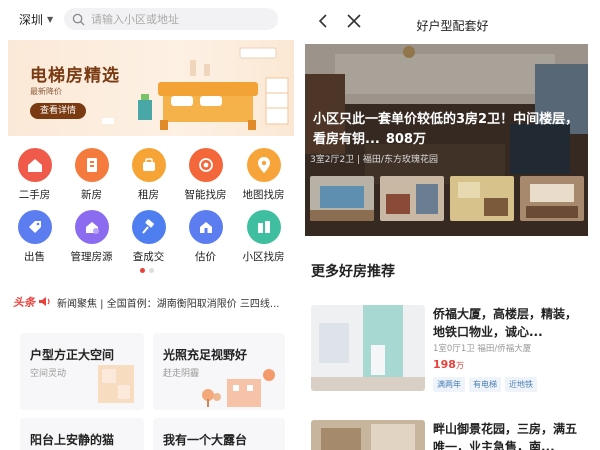 The height and width of the screenshot is (450, 600). I want to click on grid-item-deals: 查成交, so click(148, 237).